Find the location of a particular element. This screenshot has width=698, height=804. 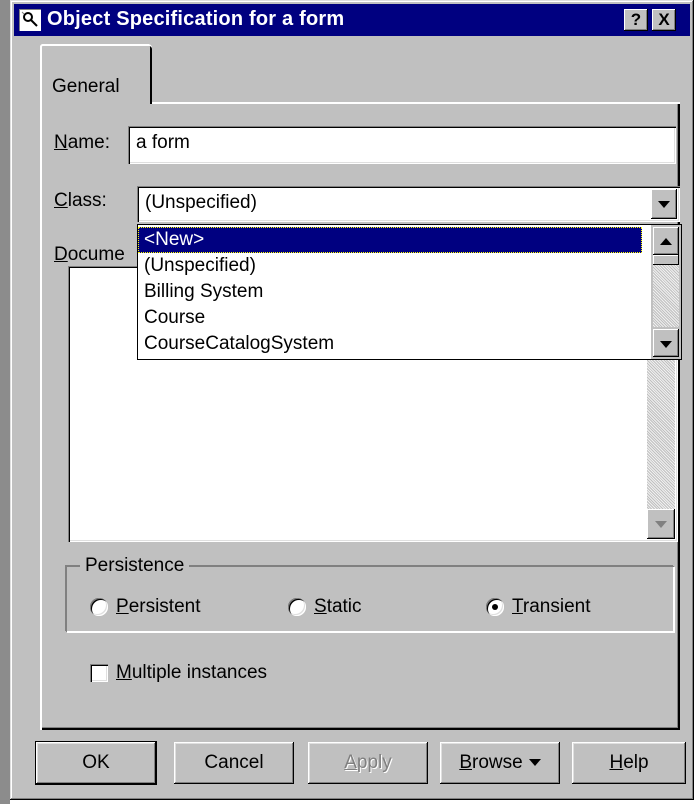

radio-persistent is located at coordinates (99, 607).